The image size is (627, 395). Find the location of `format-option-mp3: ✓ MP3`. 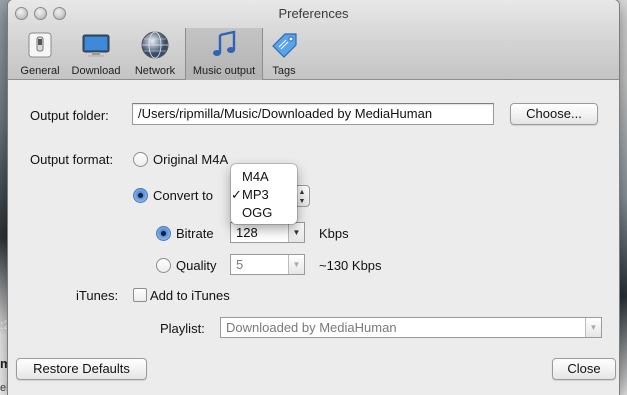

format-option-mp3: ✓ MP3 is located at coordinates (264, 195).